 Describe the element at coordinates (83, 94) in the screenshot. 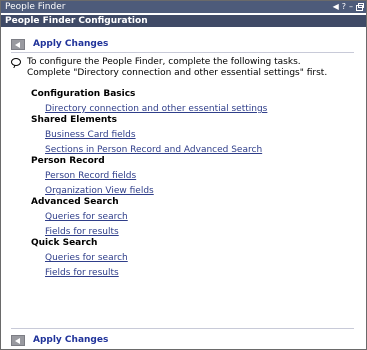

I see `section-title: Configuration Basics` at that location.